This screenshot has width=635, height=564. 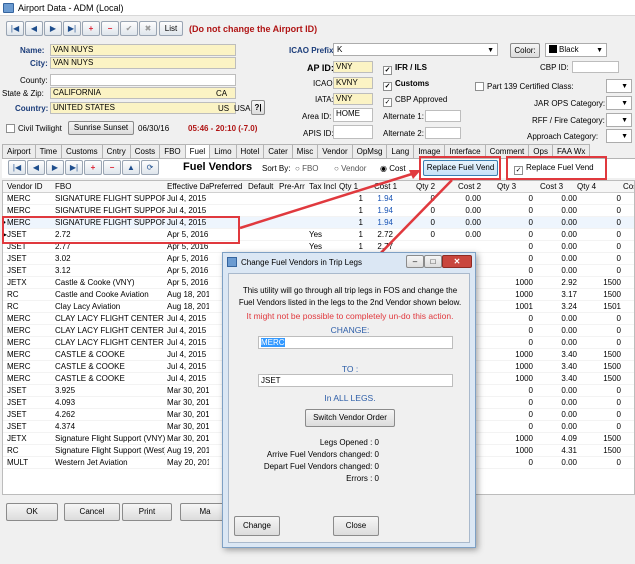 I want to click on depart-changed-count: Depart Fuel Vendors changed: 0, so click(x=321, y=466).